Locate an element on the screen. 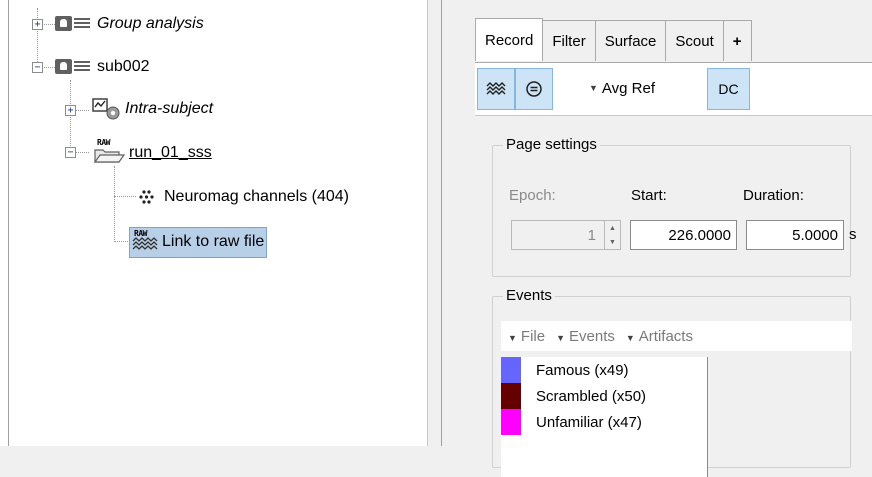 The image size is (872, 477). event-item-unfamiliar: Unfamiliar (x47) is located at coordinates (604, 422).